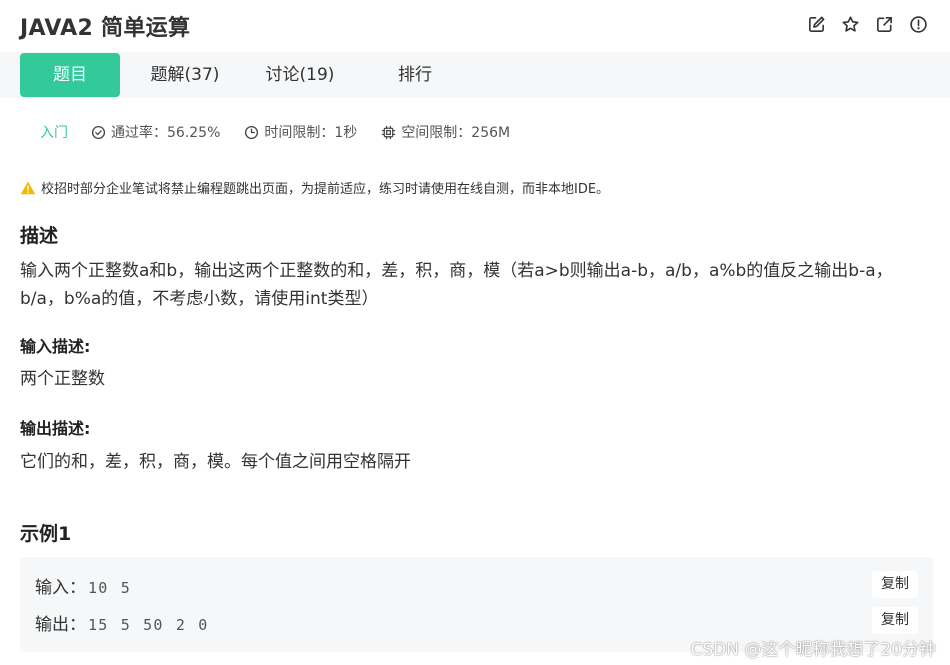 Image resolution: width=950 pixels, height=665 pixels. Describe the element at coordinates (816, 24) in the screenshot. I see `edit-icon` at that location.